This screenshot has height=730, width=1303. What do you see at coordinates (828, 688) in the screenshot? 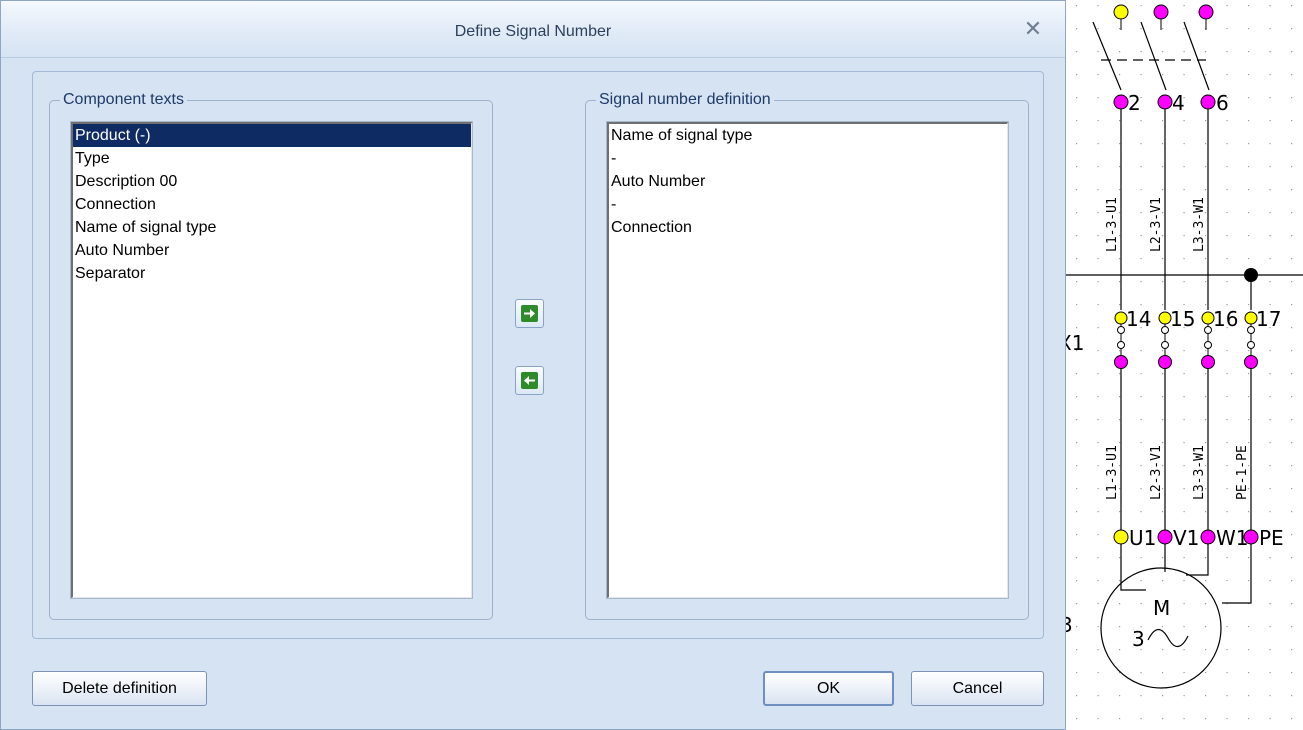
I see `ok-button: OK` at bounding box center [828, 688].